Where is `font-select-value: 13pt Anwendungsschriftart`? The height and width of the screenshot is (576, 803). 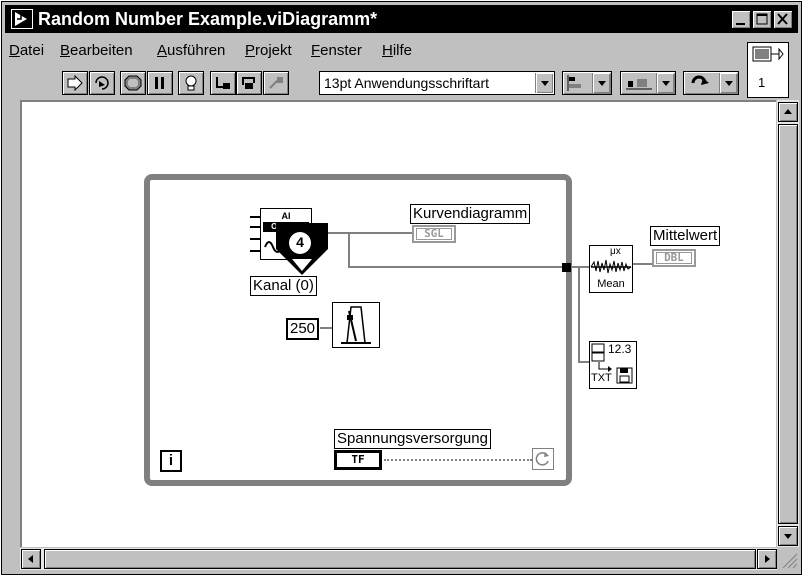 font-select-value: 13pt Anwendungsschriftart is located at coordinates (406, 83).